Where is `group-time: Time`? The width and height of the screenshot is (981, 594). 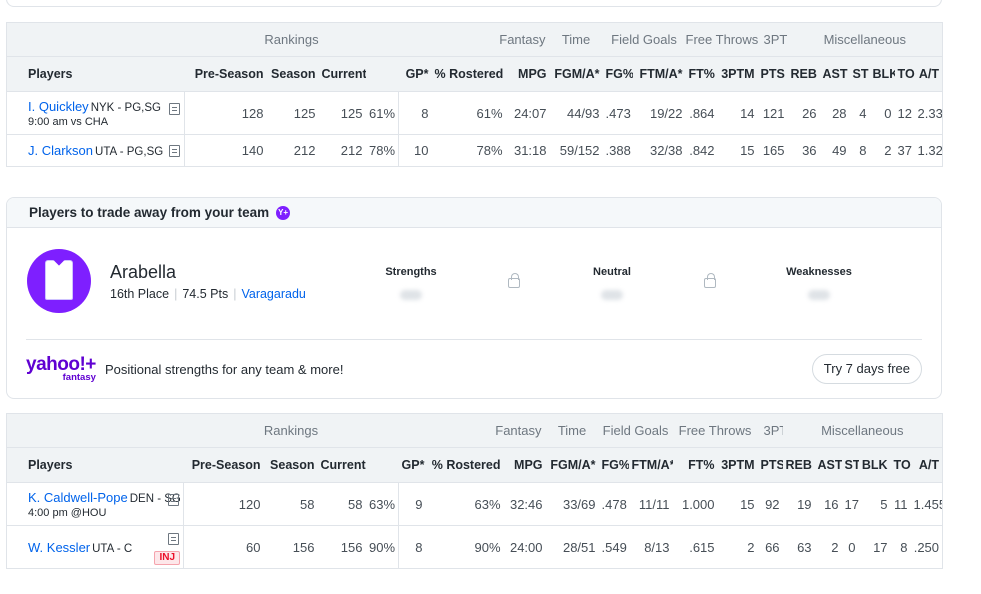 group-time: Time is located at coordinates (572, 430).